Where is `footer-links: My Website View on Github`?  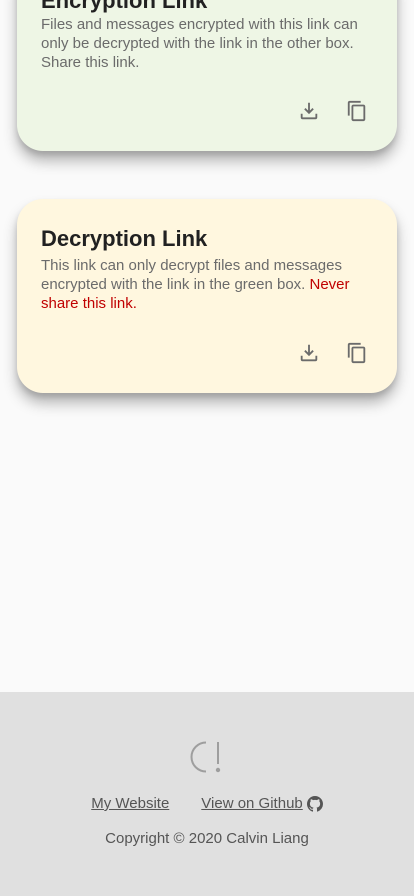 footer-links: My Website View on Github is located at coordinates (207, 803).